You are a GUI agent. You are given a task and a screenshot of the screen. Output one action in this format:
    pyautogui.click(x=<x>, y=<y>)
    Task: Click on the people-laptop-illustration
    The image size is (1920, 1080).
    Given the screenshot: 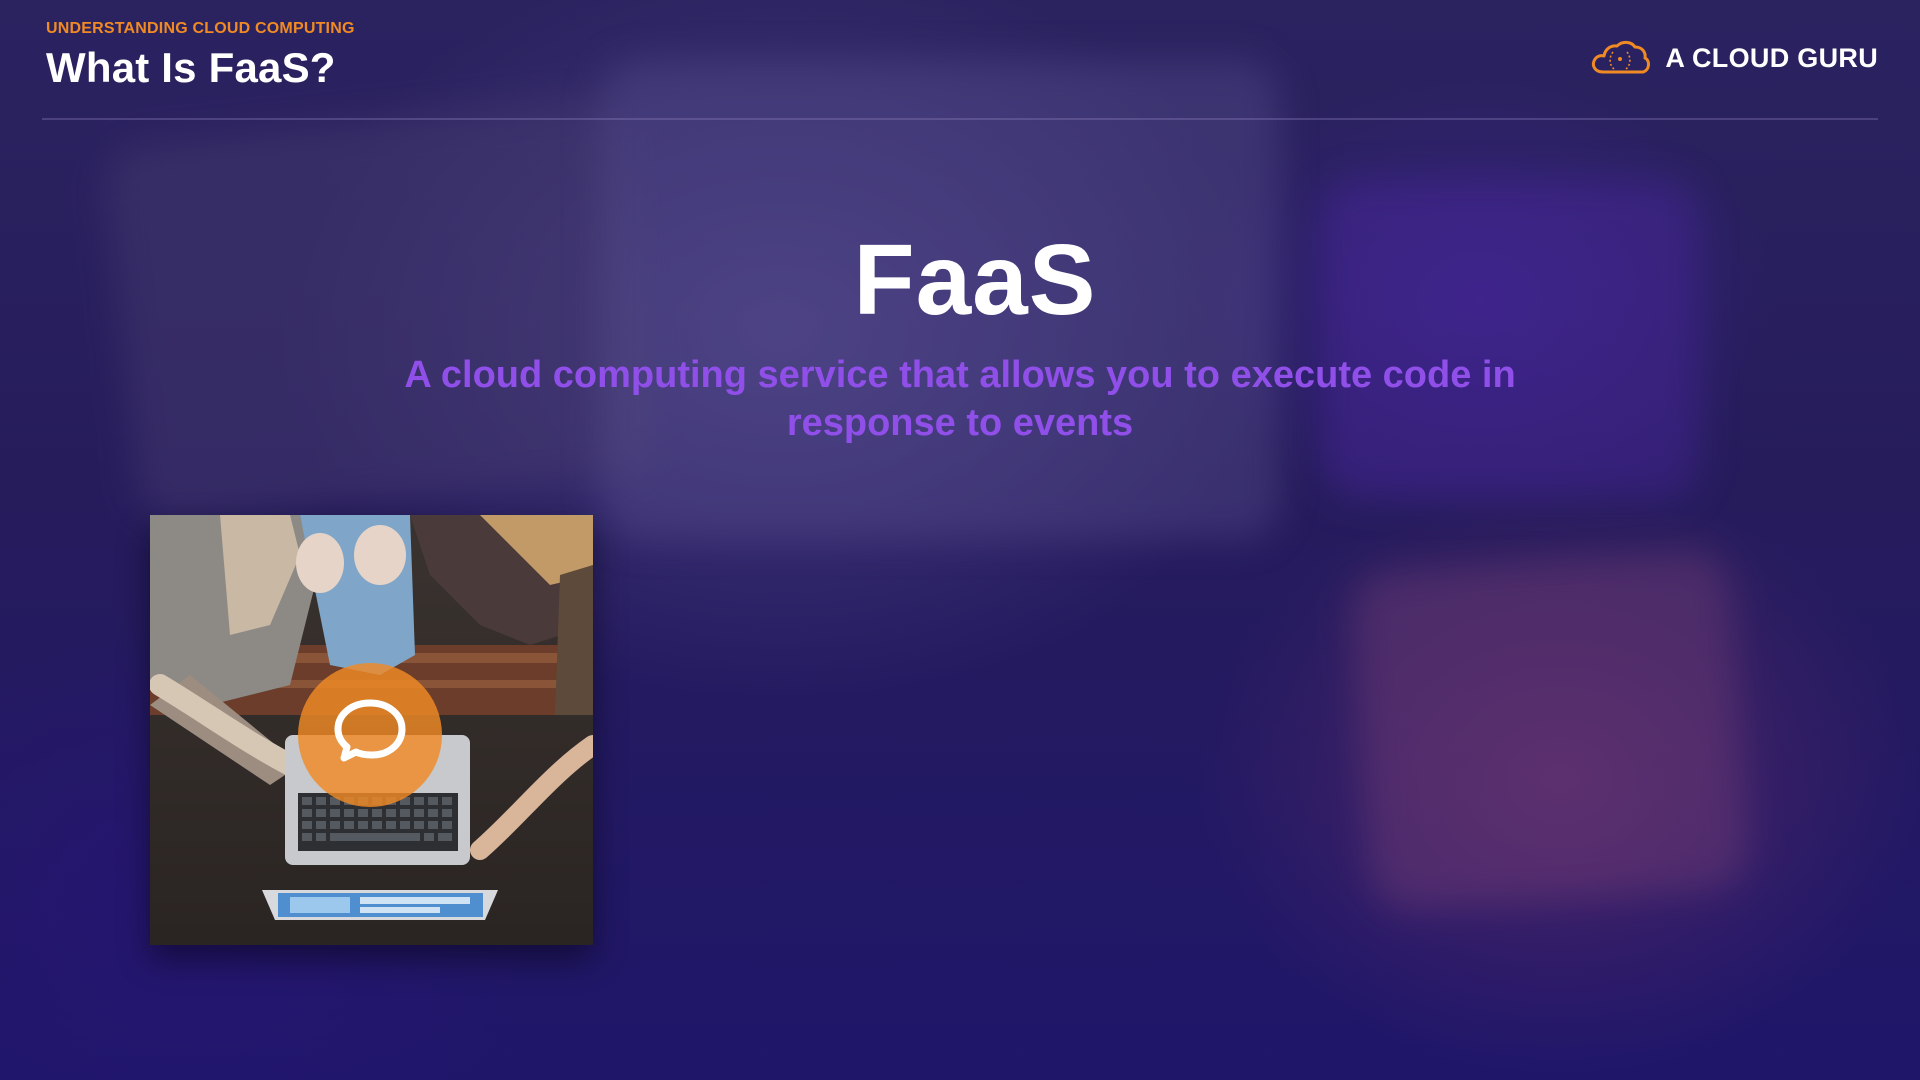 What is the action you would take?
    pyautogui.click(x=371, y=730)
    